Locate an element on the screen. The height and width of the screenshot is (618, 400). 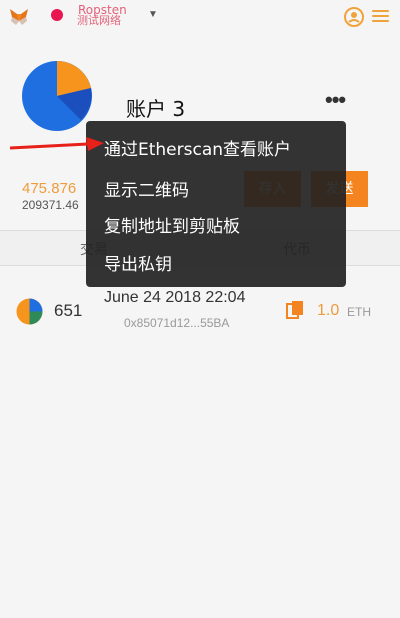
transaction-nonce: 651 is located at coordinates (68, 310).